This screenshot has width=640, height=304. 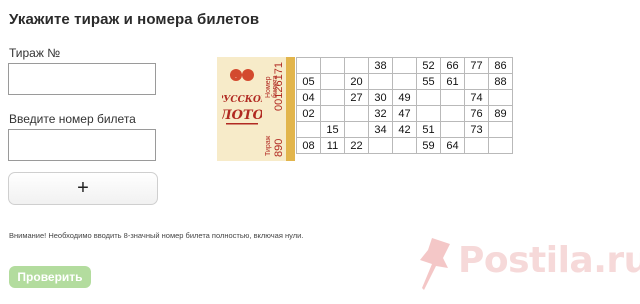 What do you see at coordinates (452, 145) in the screenshot?
I see `ticket-cell: 64` at bounding box center [452, 145].